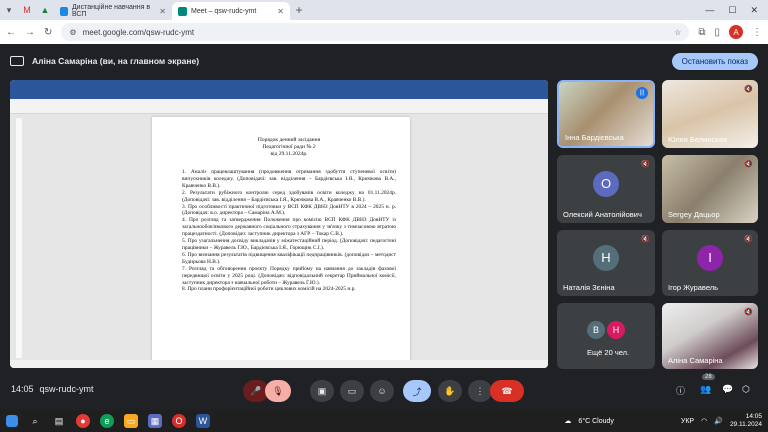 Image resolution: width=768 pixels, height=432 pixels. Describe the element at coordinates (17, 61) in the screenshot. I see `present-screen-icon` at that location.